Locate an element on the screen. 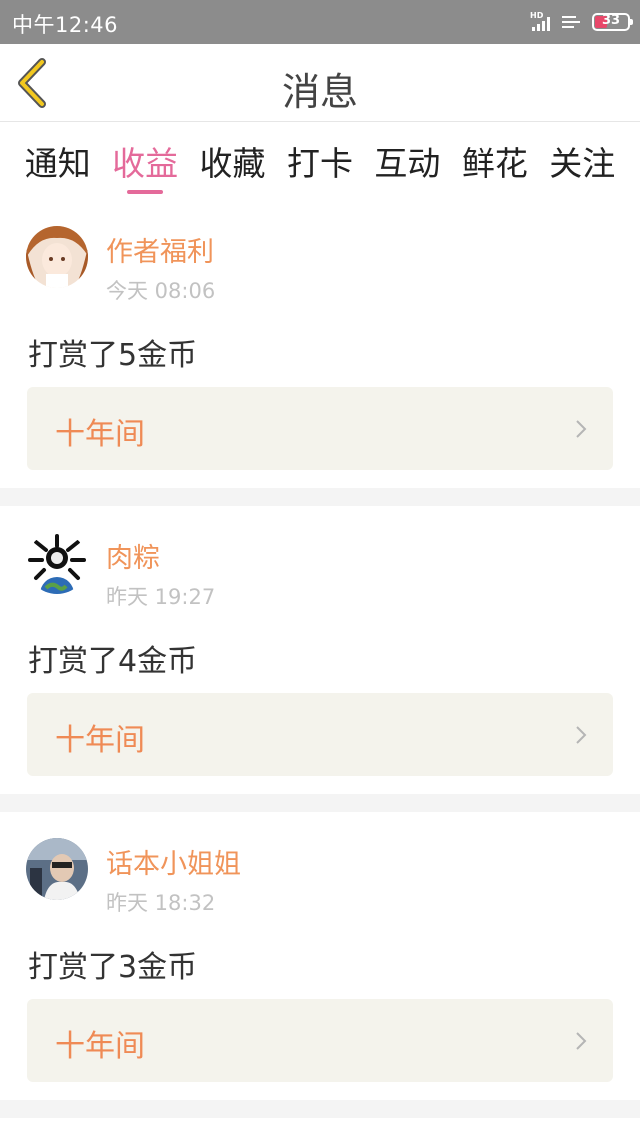 The height and width of the screenshot is (1138, 640). status-bar: 中午12:46 HD 33 is located at coordinates (320, 22).